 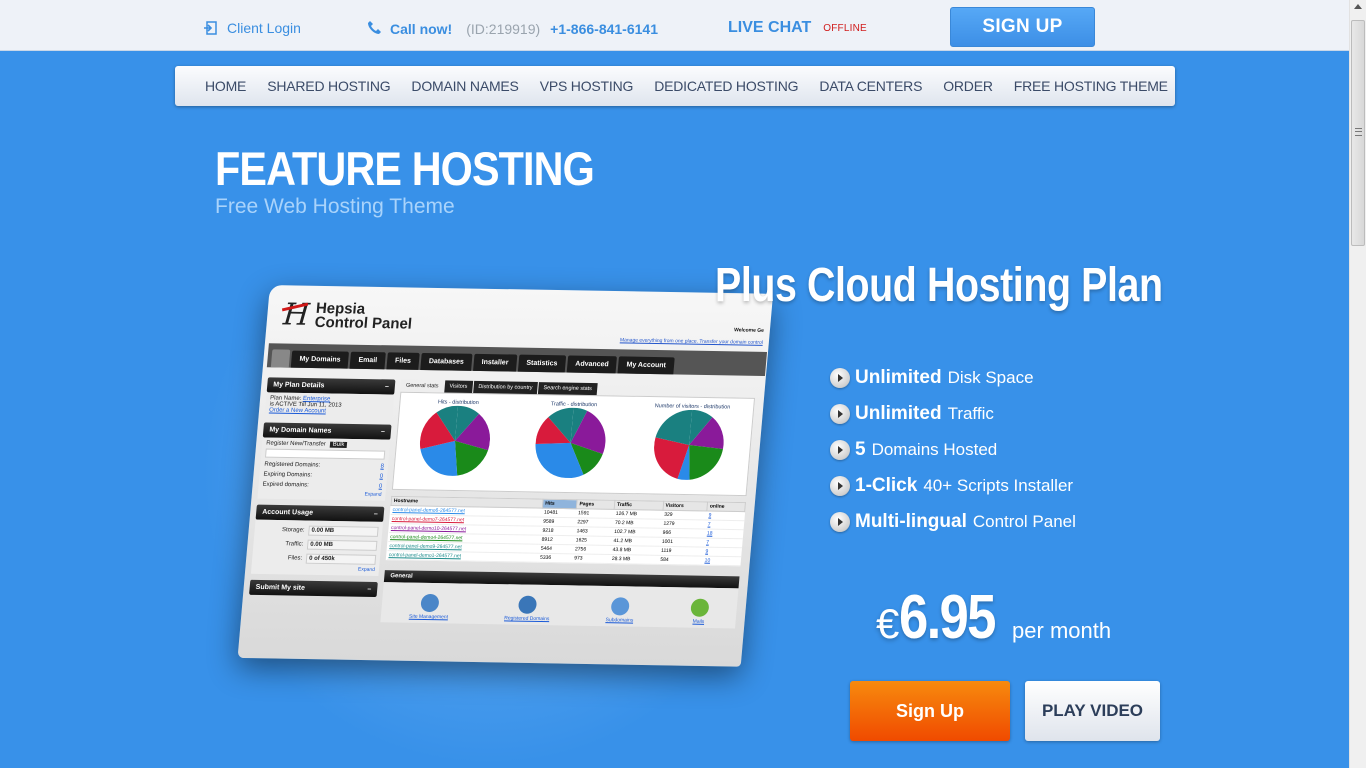 What do you see at coordinates (428, 520) in the screenshot?
I see `hostname-link: control-panel-demo7-264577.net` at bounding box center [428, 520].